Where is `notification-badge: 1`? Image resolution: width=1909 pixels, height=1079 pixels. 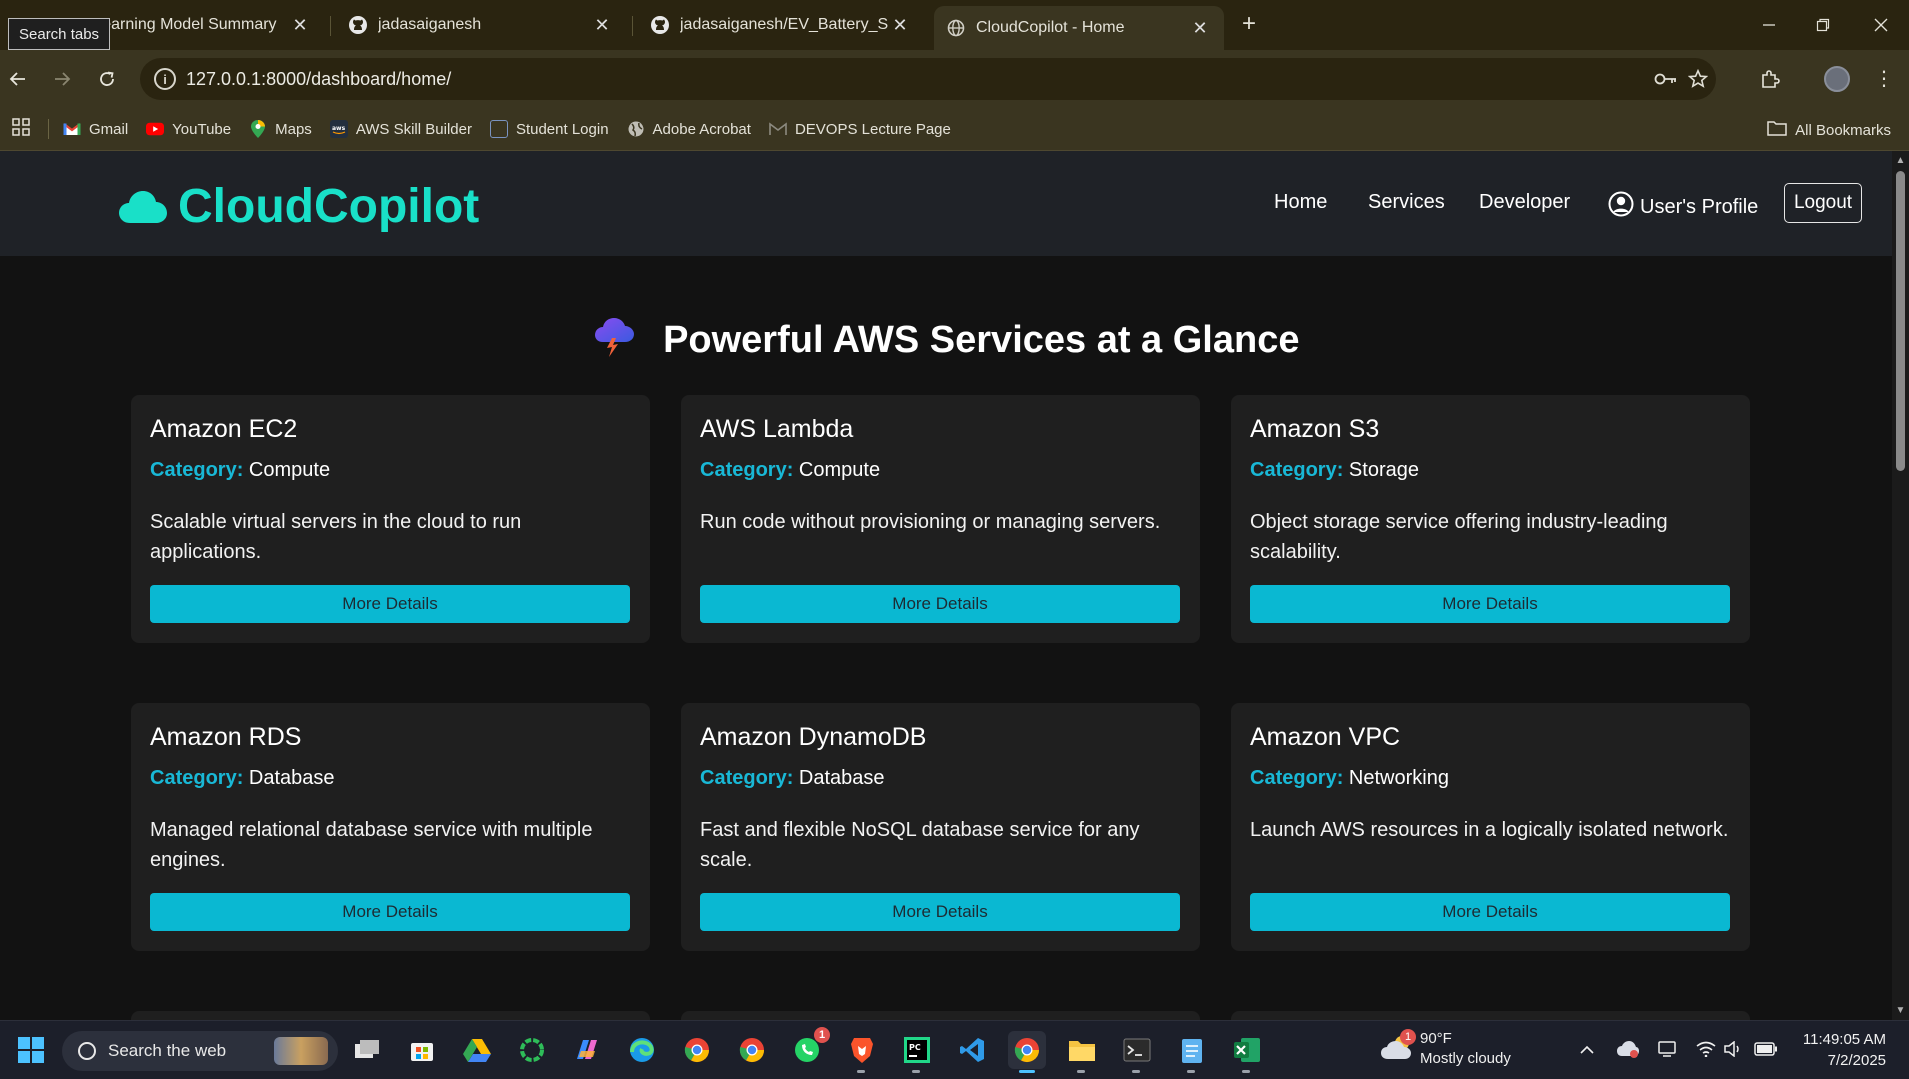 notification-badge: 1 is located at coordinates (822, 1035).